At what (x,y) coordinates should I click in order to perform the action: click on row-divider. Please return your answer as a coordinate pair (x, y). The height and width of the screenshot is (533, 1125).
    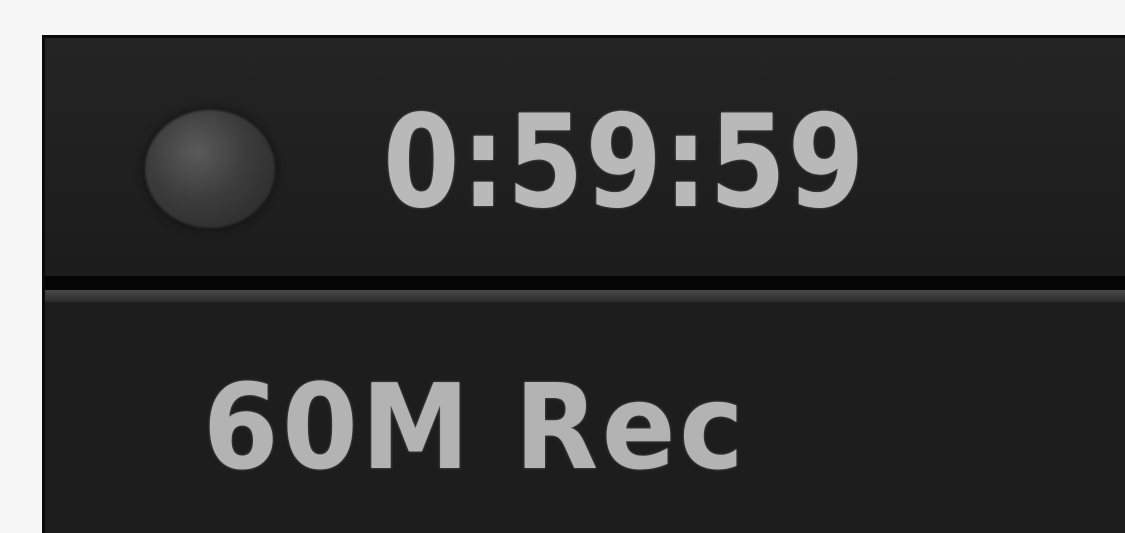
    Looking at the image, I should click on (585, 283).